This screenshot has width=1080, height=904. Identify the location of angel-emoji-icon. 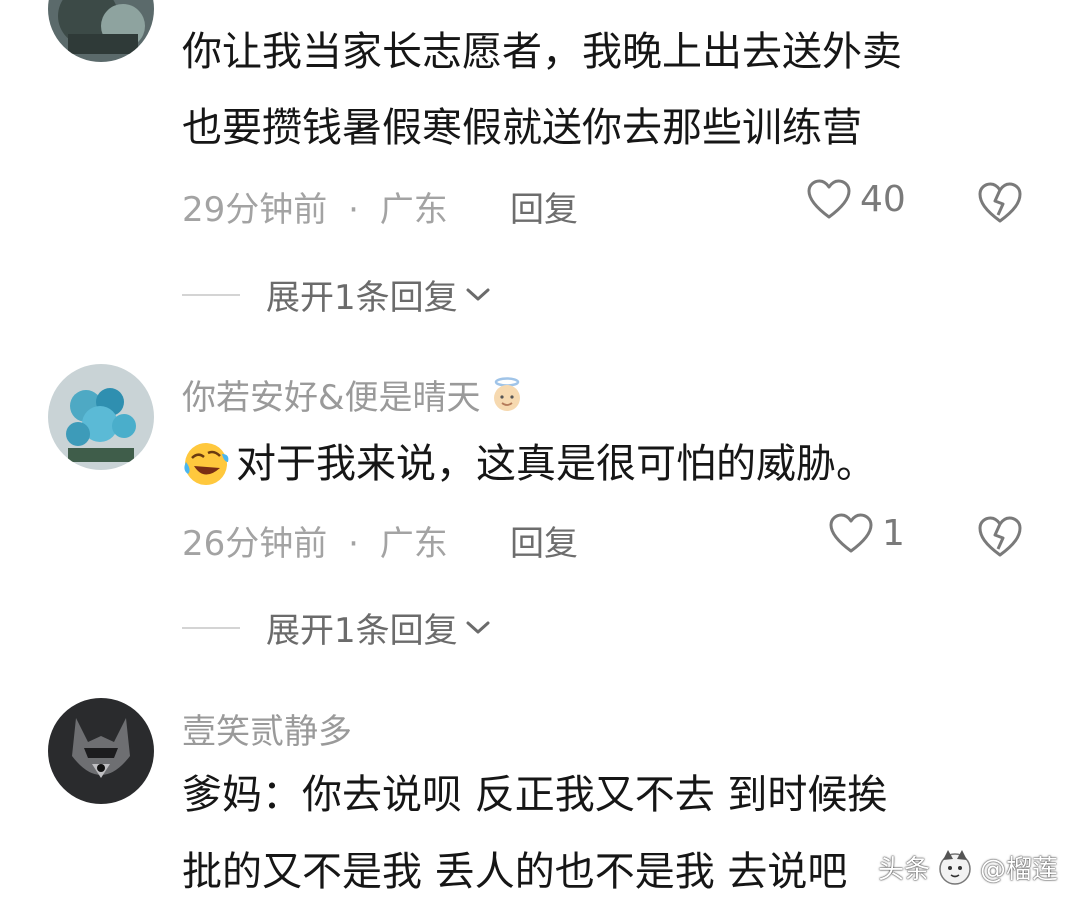
(506, 394).